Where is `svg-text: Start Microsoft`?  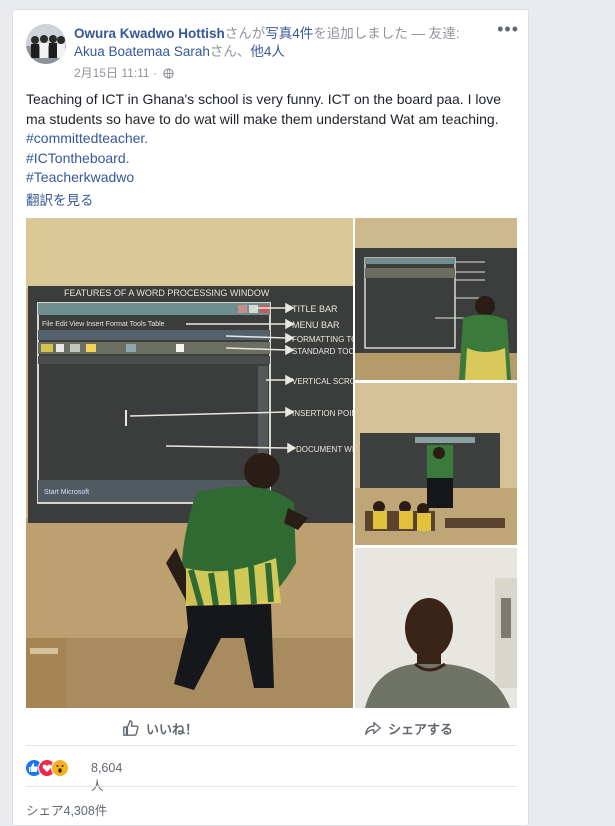 svg-text: Start Microsoft is located at coordinates (66, 492).